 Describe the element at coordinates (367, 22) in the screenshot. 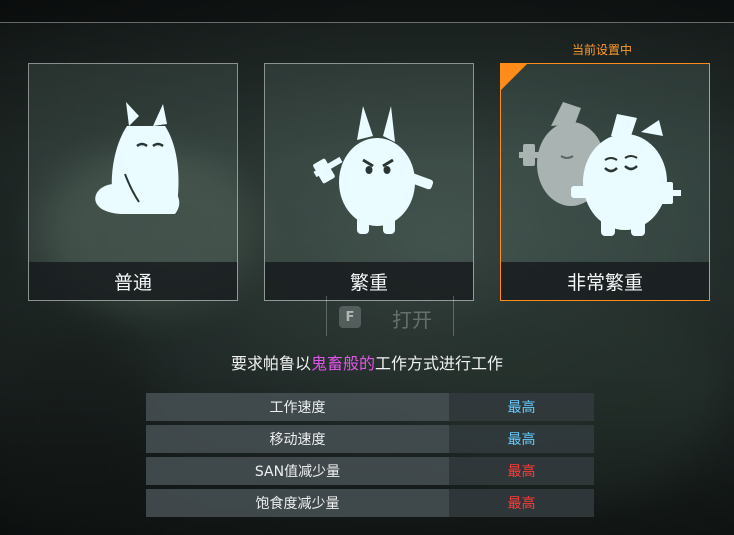

I see `top-divider` at that location.